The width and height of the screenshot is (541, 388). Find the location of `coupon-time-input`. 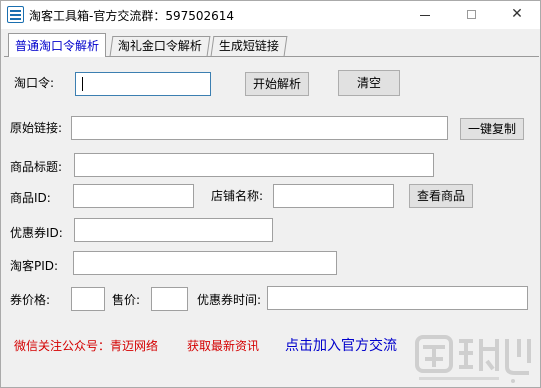

coupon-time-input is located at coordinates (397, 298).